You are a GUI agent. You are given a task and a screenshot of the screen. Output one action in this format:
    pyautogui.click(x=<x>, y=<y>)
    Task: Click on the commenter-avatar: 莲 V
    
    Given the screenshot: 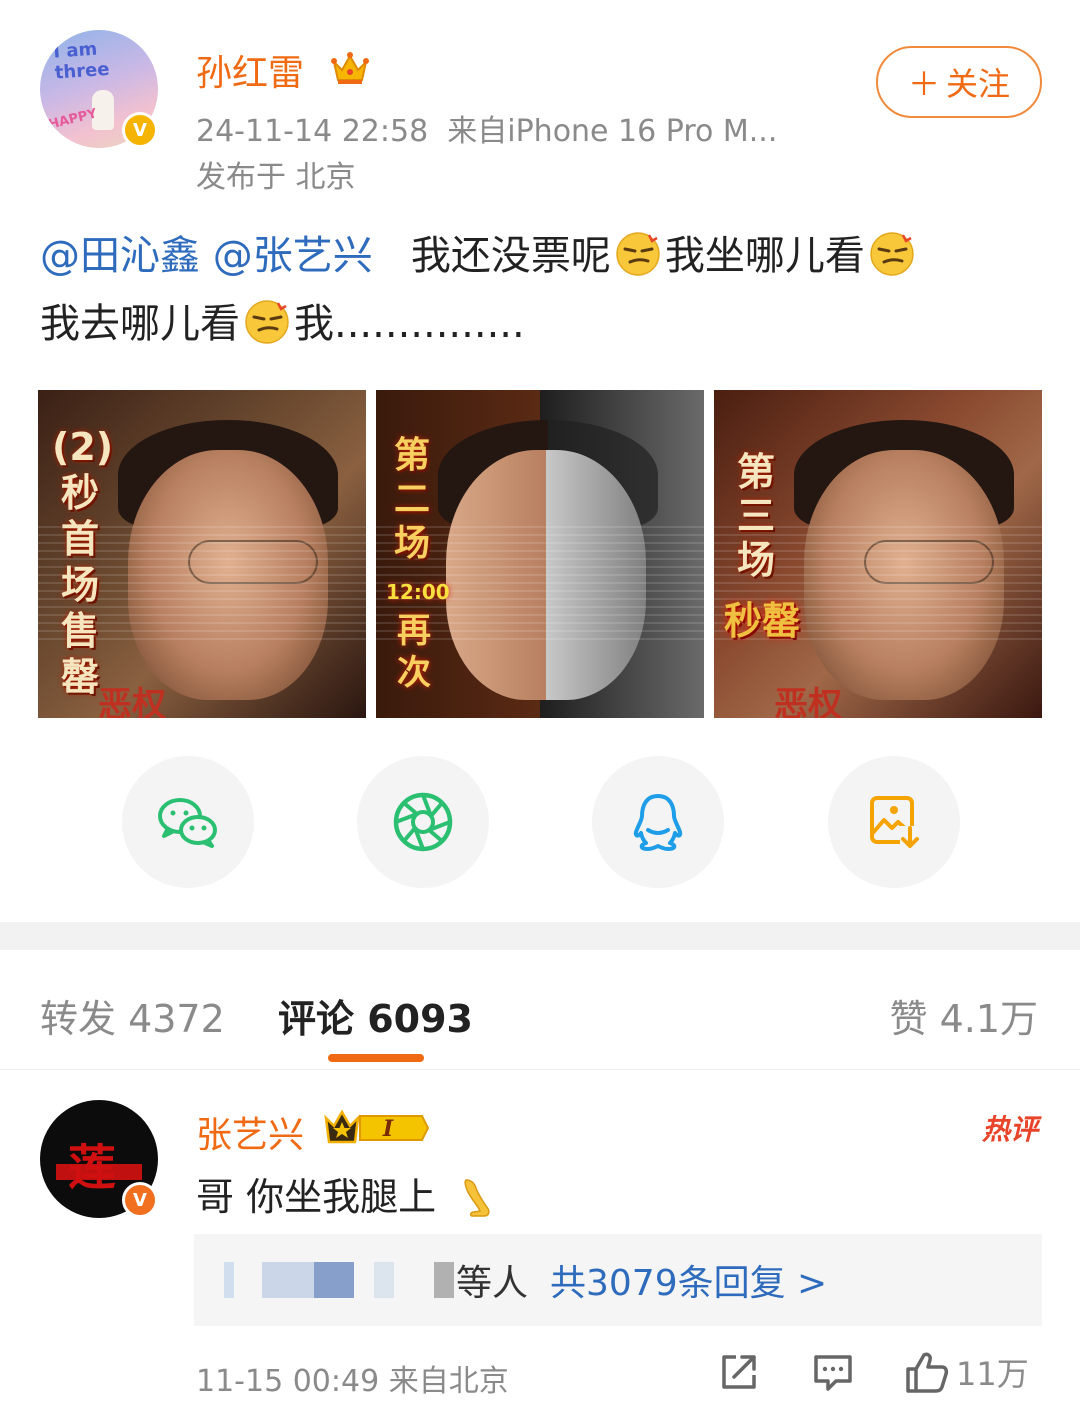 What is the action you would take?
    pyautogui.click(x=99, y=1159)
    